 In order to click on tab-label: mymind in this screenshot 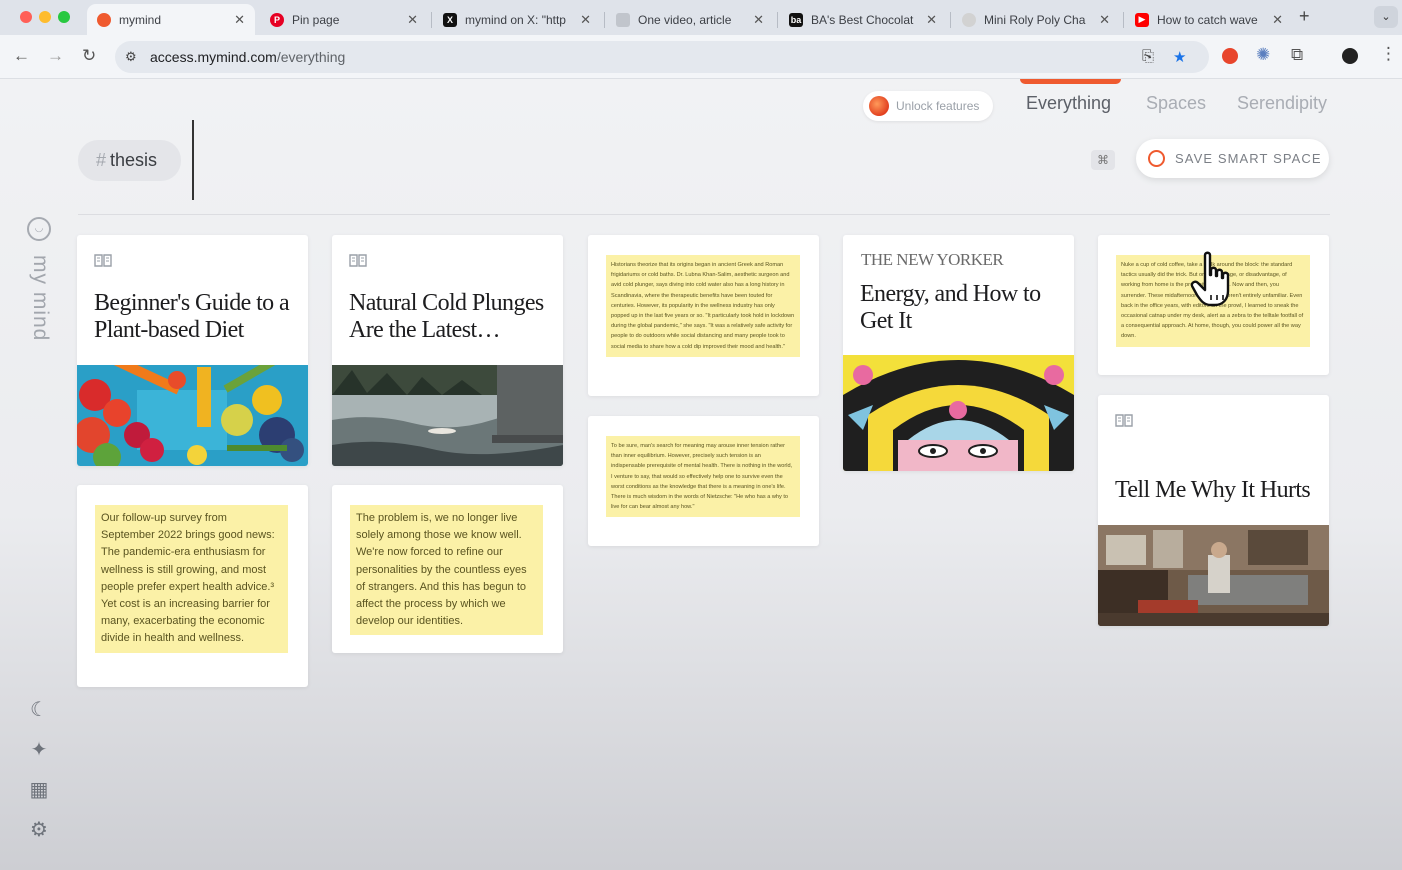, I will do `click(140, 19)`.